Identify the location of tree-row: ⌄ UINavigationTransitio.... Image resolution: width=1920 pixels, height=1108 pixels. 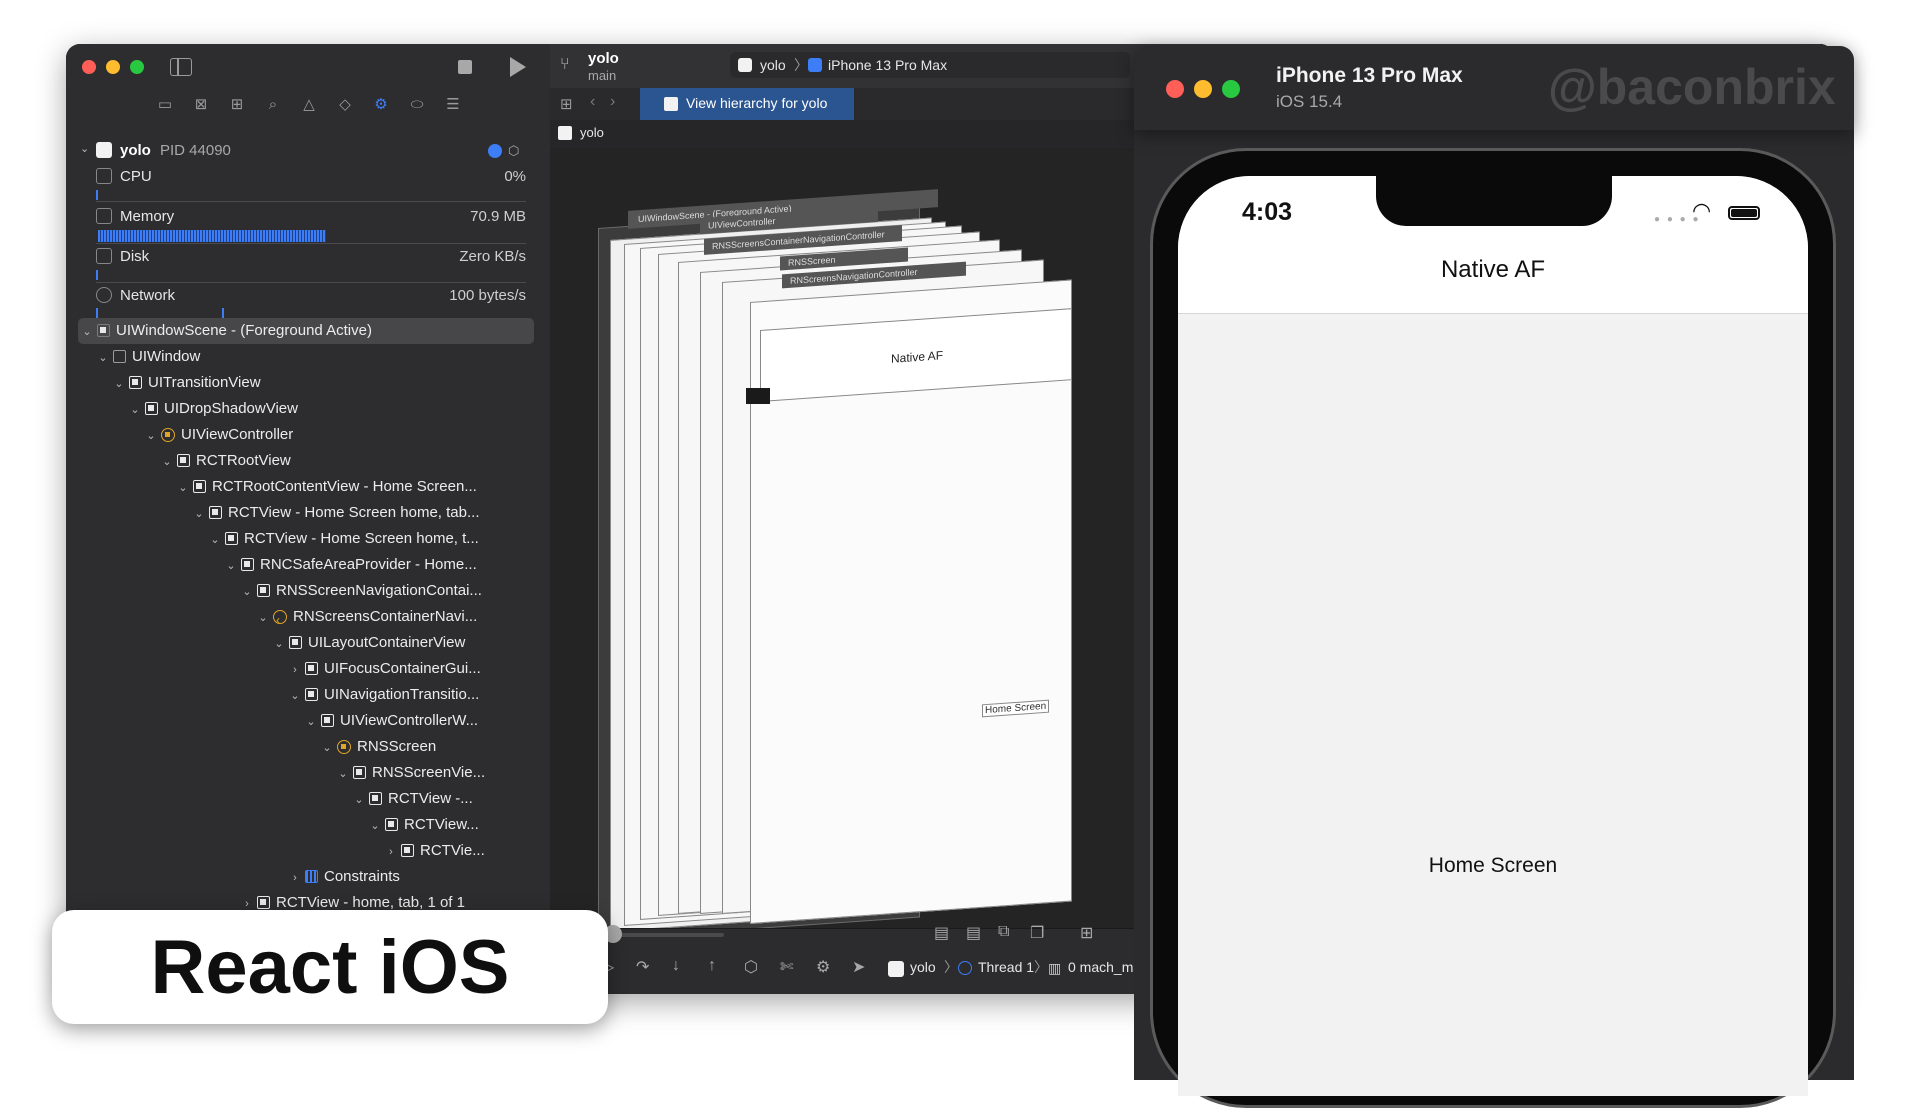
(383, 695).